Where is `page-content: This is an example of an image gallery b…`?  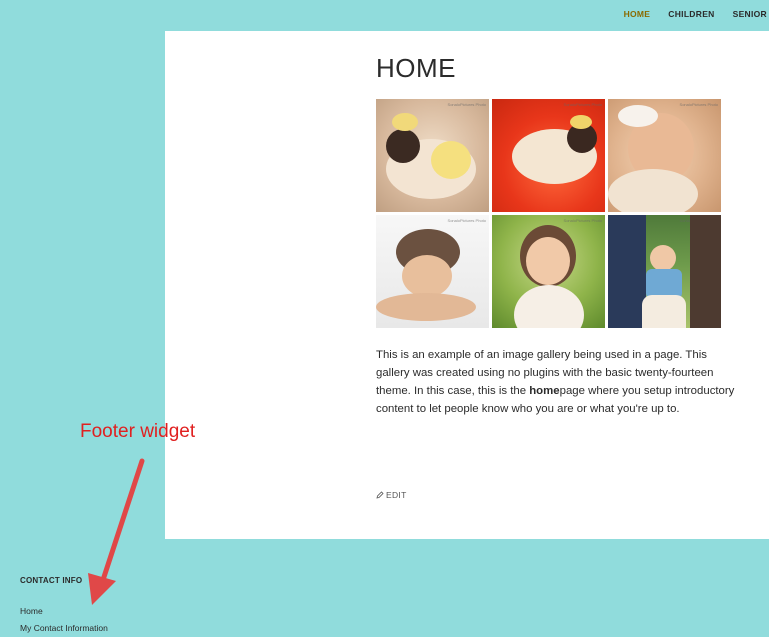 page-content: This is an example of an image gallery b… is located at coordinates (557, 382).